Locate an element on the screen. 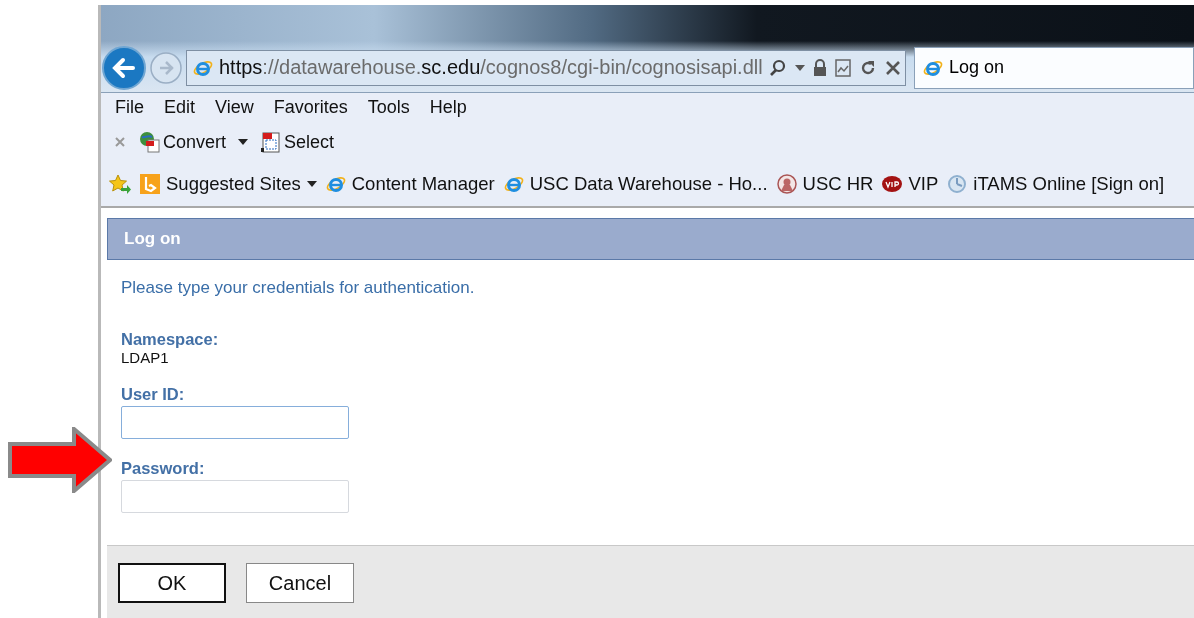 Image resolution: width=1194 pixels, height=618 pixels. dialog-button: Cancel is located at coordinates (300, 583).